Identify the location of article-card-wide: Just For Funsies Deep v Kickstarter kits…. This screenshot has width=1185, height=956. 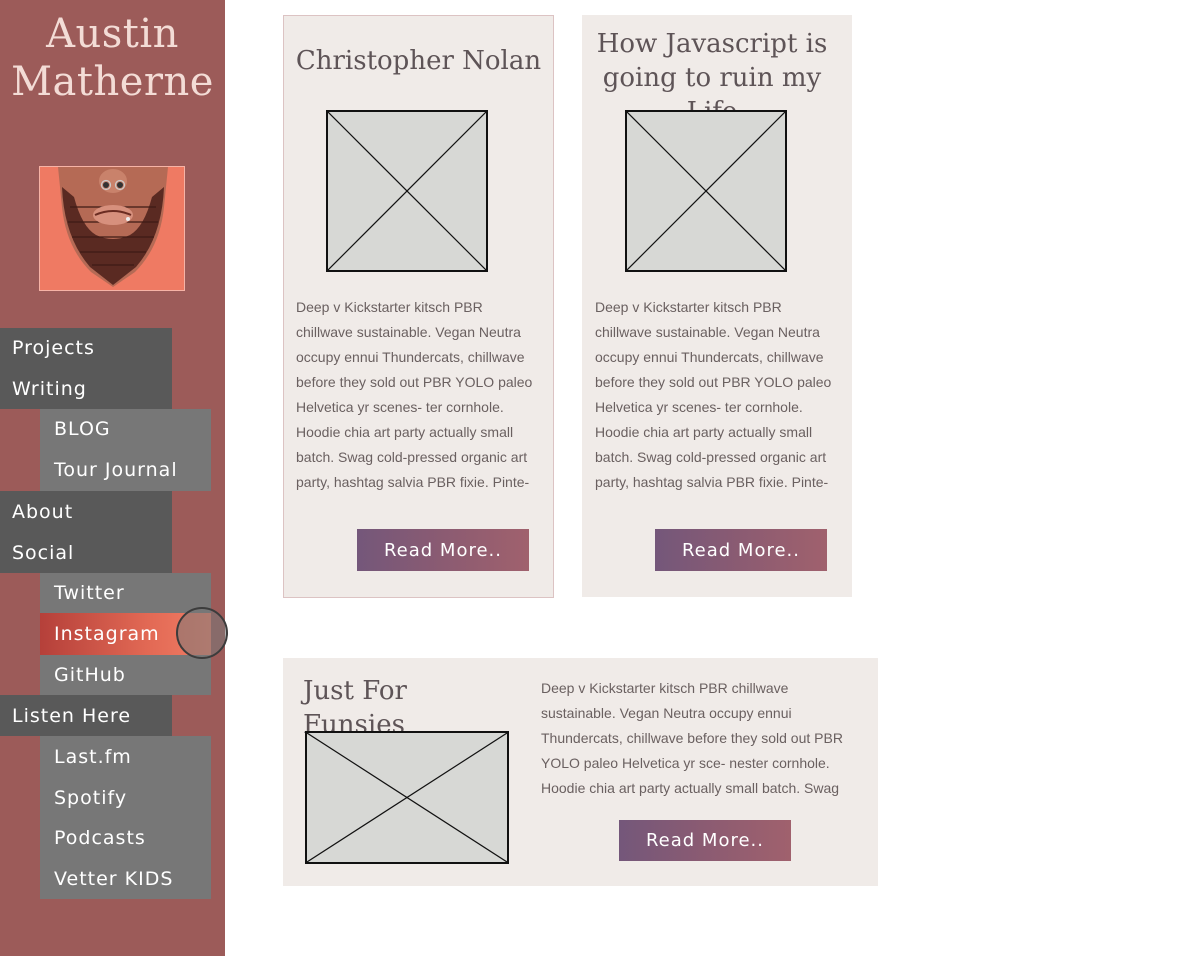
(580, 772).